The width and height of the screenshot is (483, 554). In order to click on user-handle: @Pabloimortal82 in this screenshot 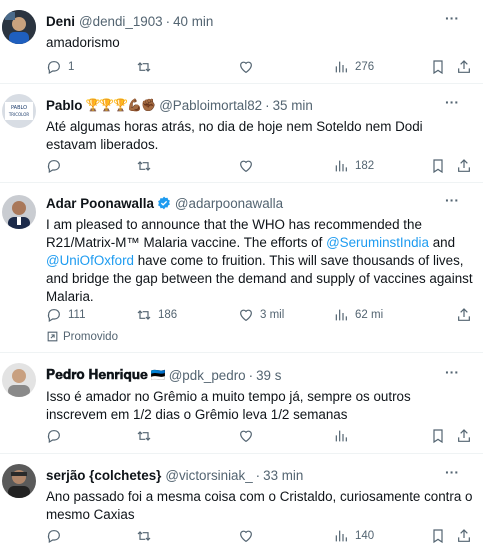, I will do `click(210, 105)`.